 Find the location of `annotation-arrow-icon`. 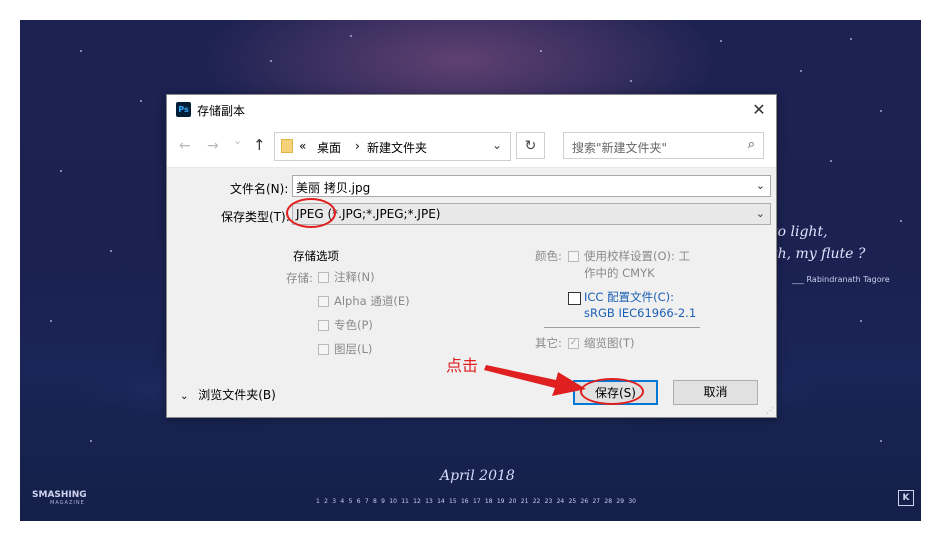

annotation-arrow-icon is located at coordinates (535, 380).